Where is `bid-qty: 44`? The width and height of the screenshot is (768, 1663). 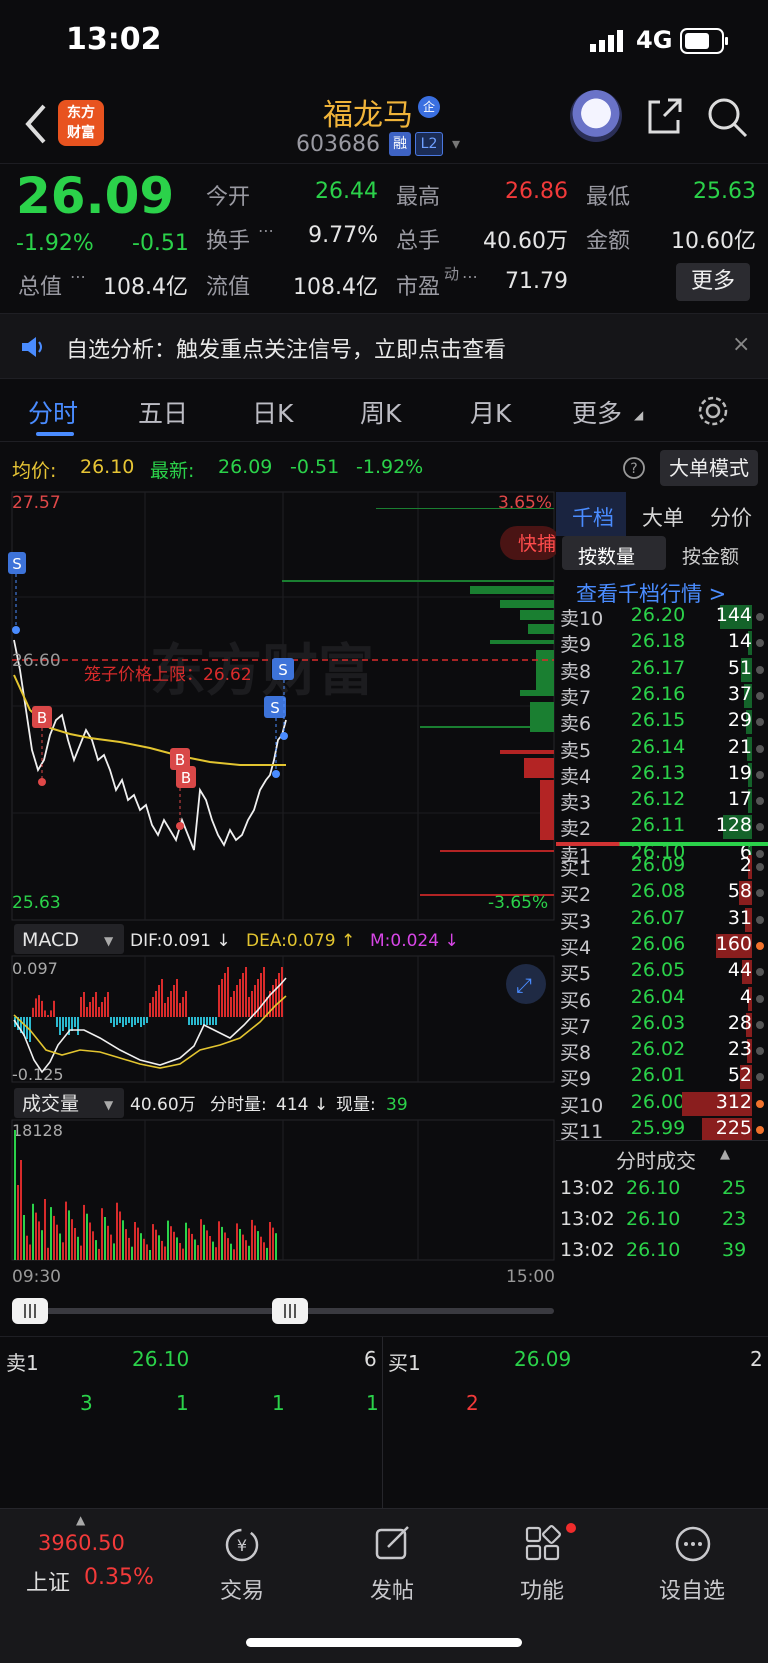 bid-qty: 44 is located at coordinates (739, 970).